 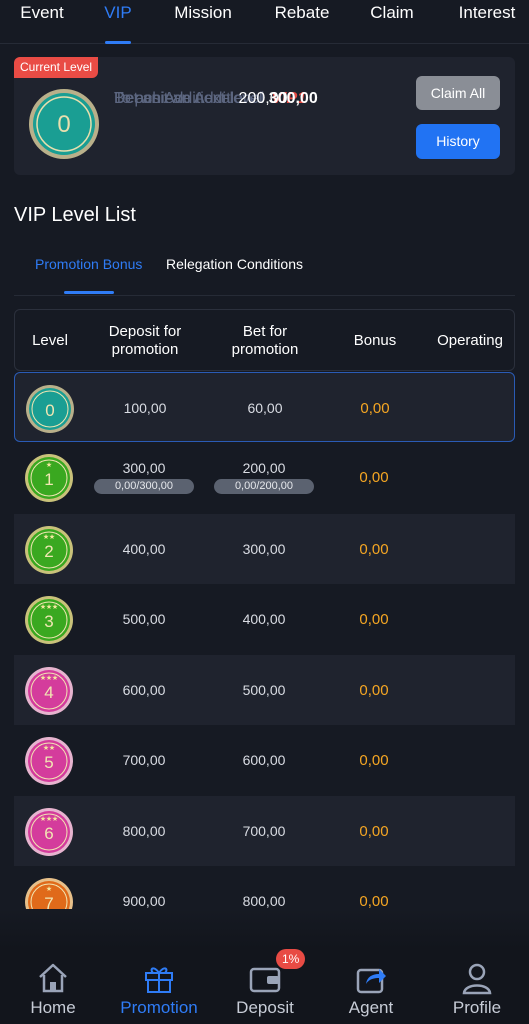 I want to click on deposit-cell-value: 900,00, so click(x=144, y=901).